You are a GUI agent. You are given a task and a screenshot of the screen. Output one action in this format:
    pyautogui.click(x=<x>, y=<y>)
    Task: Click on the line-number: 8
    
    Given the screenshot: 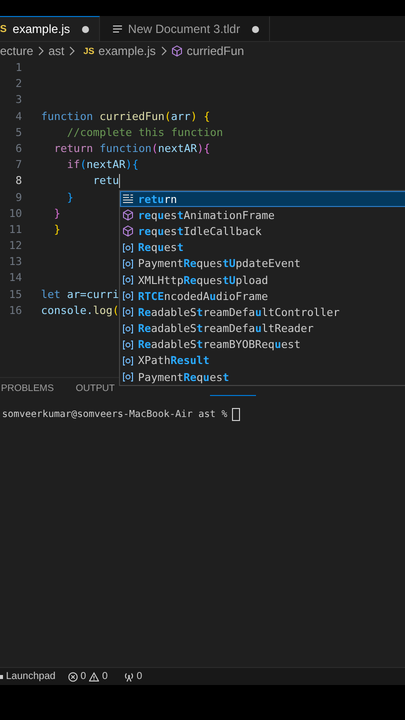 What is the action you would take?
    pyautogui.click(x=18, y=181)
    